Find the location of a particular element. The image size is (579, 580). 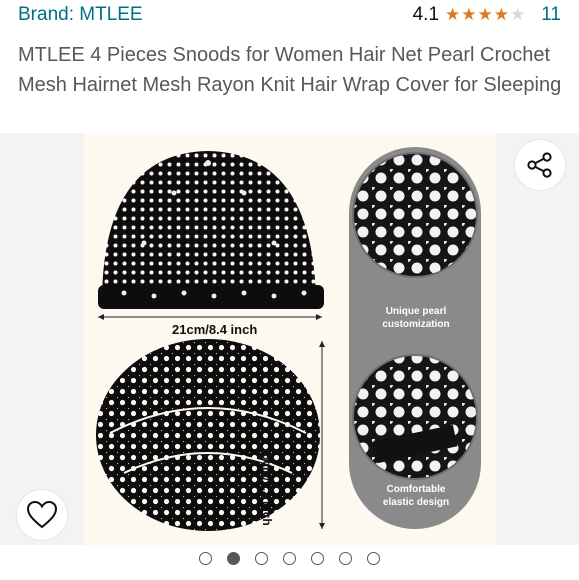

star-rating: ★ ★ ★ ★ ★ is located at coordinates (485, 15).